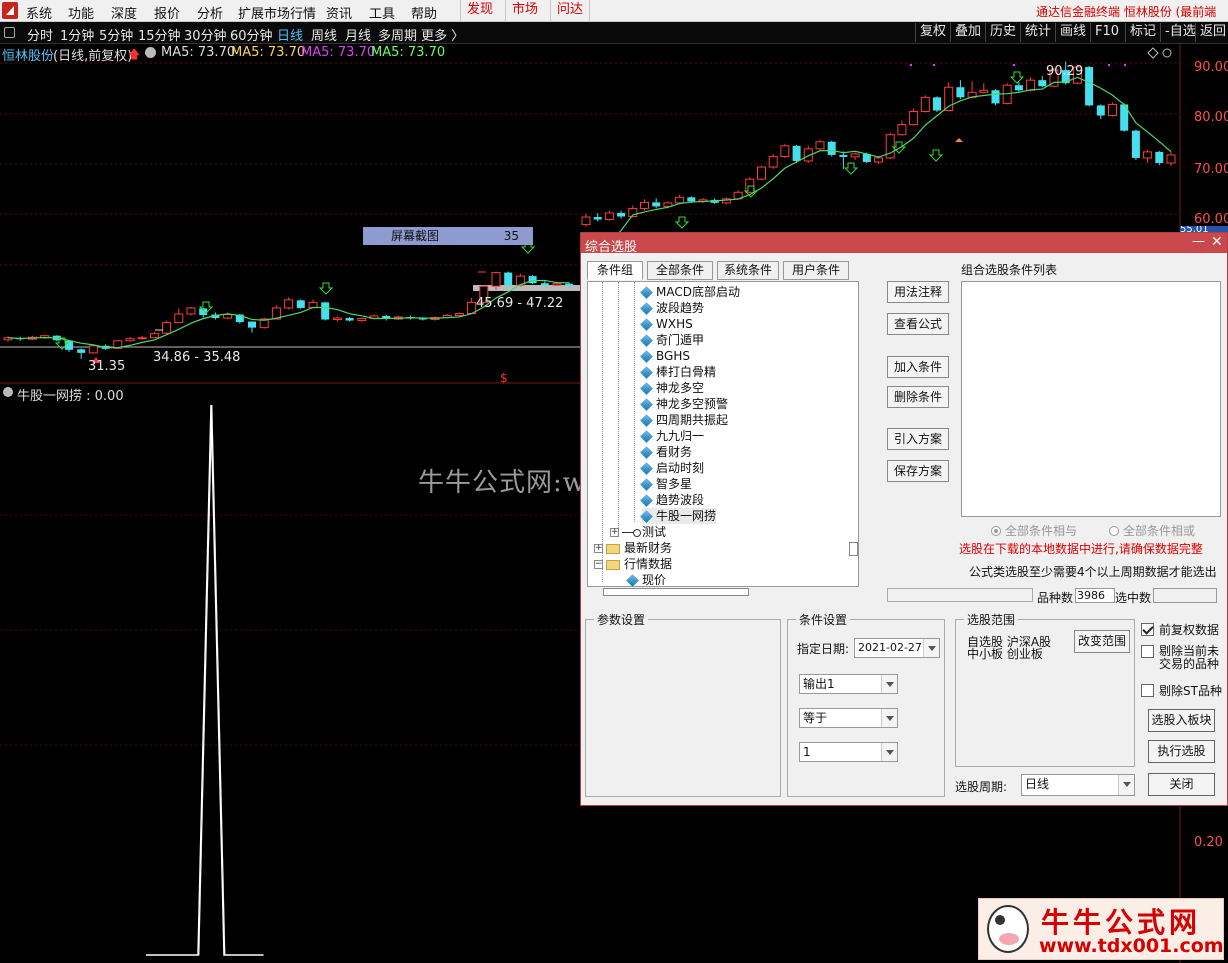 Image resolution: width=1228 pixels, height=963 pixels. What do you see at coordinates (124, 12) in the screenshot?
I see `menu-depth: 深度` at bounding box center [124, 12].